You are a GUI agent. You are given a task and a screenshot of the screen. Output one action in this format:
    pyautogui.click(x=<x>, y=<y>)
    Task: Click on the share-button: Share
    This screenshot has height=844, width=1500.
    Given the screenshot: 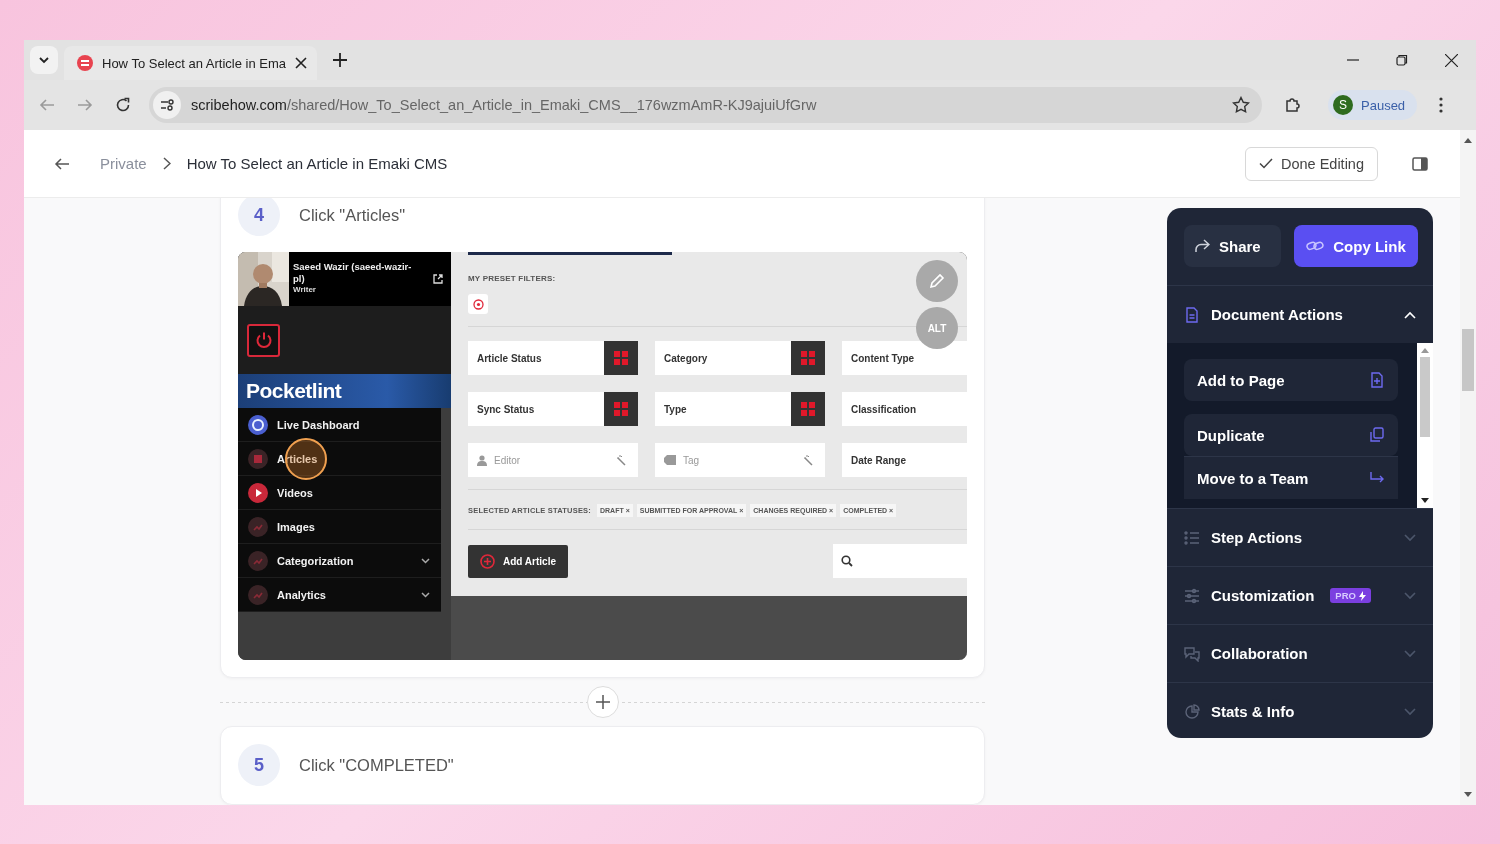 What is the action you would take?
    pyautogui.click(x=1232, y=246)
    